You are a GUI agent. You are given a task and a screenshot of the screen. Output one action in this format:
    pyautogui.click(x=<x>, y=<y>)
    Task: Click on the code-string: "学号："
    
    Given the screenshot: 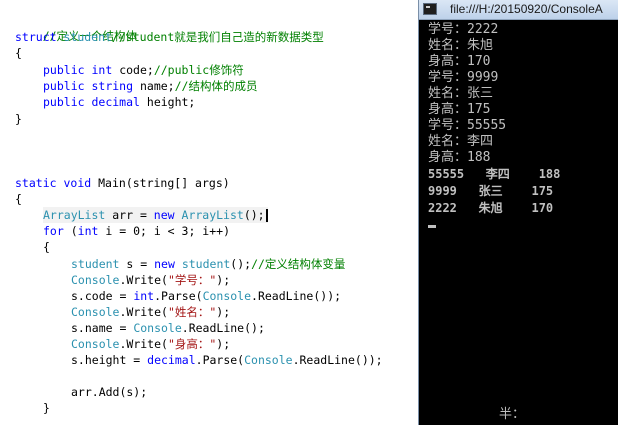 What is the action you would take?
    pyautogui.click(x=192, y=280)
    